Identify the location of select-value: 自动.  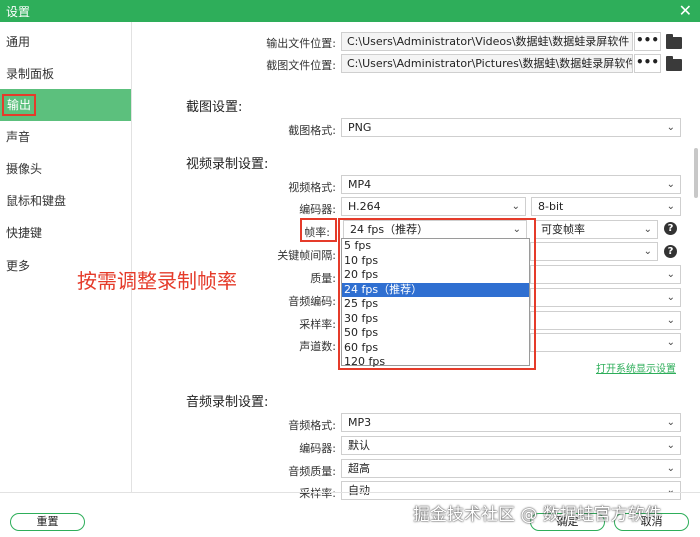
(359, 490).